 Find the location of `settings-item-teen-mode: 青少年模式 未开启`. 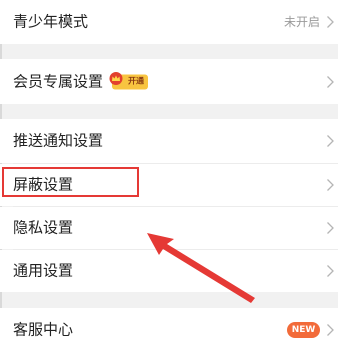

settings-item-teen-mode: 青少年模式 未开启 is located at coordinates (169, 22).